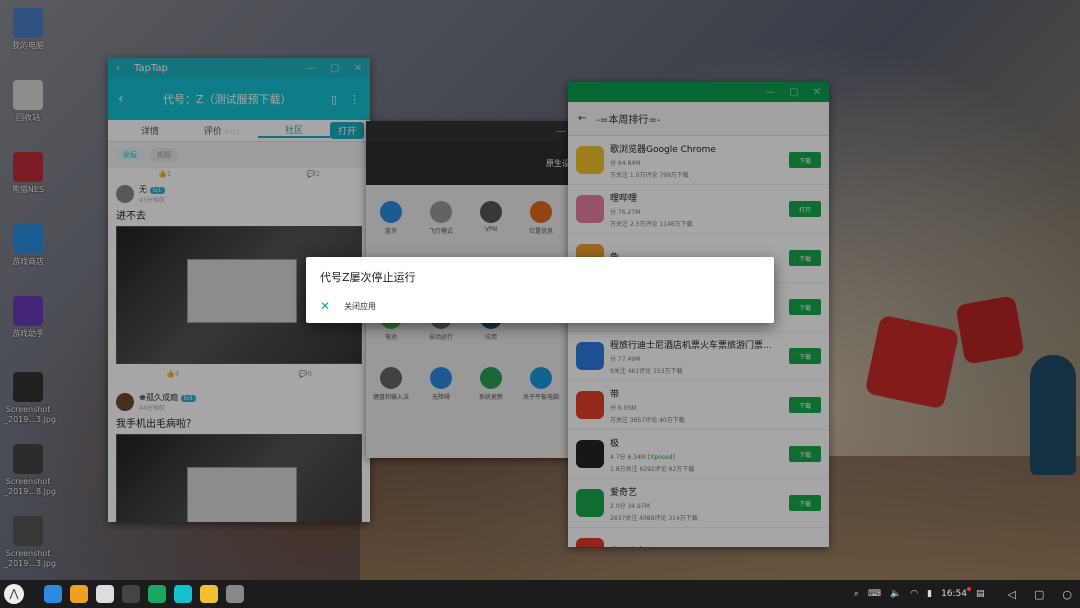 The height and width of the screenshot is (608, 1080). Describe the element at coordinates (540, 306) in the screenshot. I see `close-app-option: ✕ 关闭应用` at that location.